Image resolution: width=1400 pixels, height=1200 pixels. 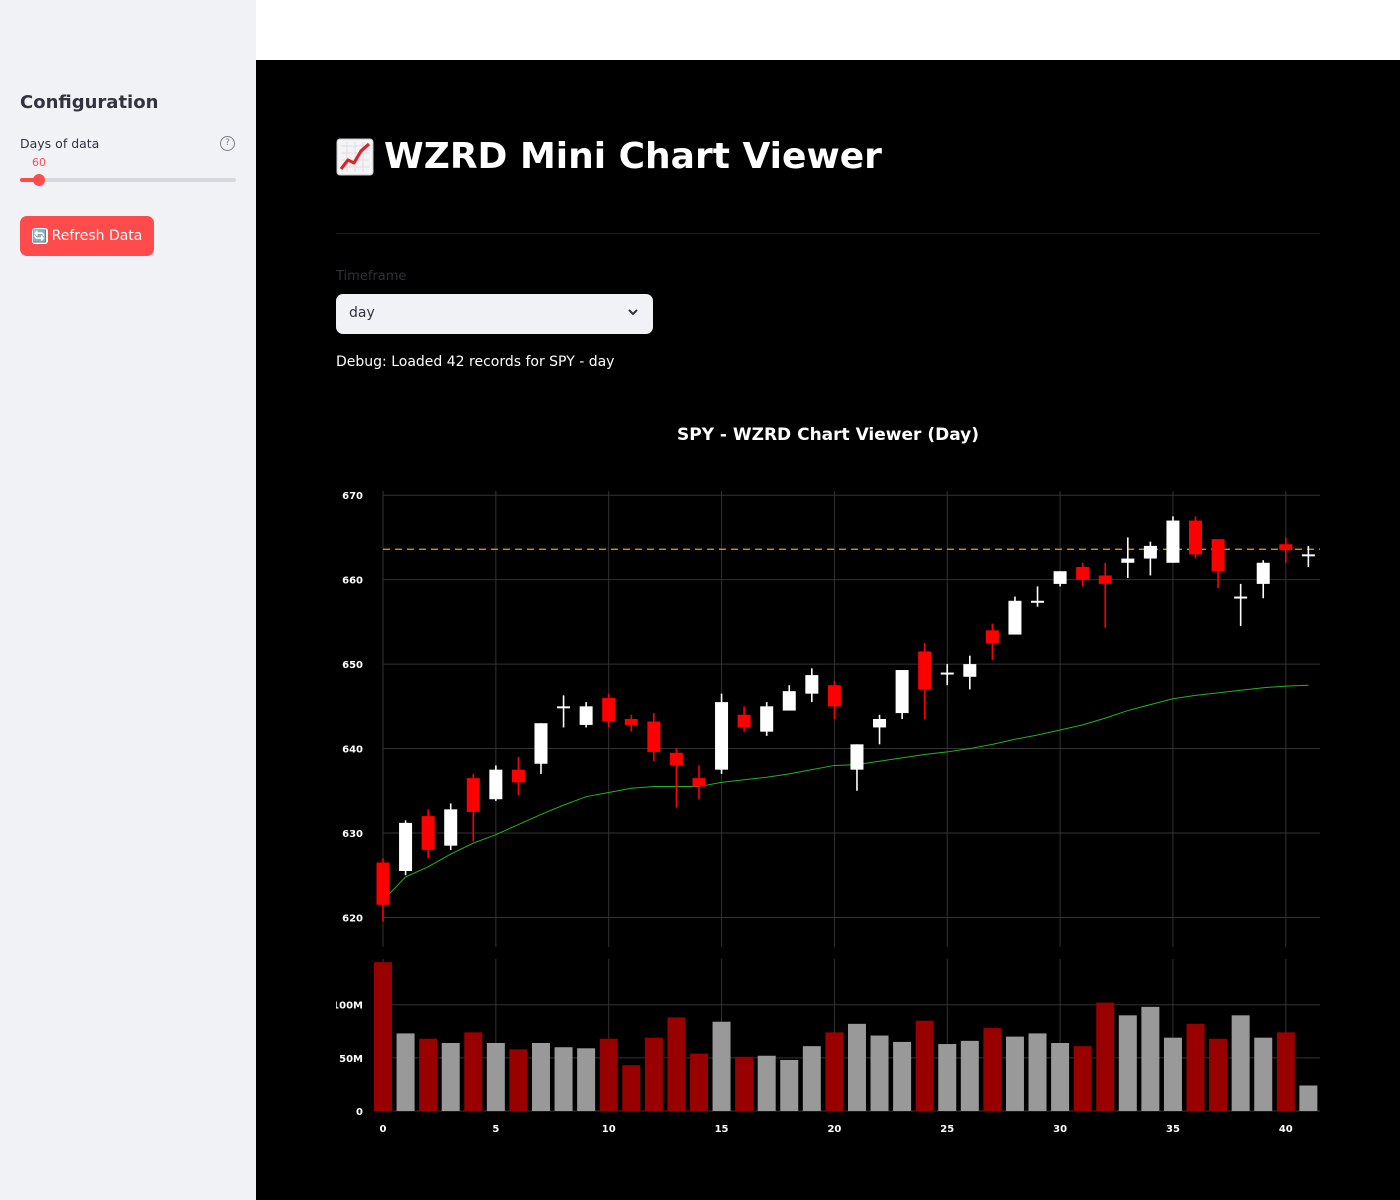 I want to click on days-slider-handle, so click(x=39, y=180).